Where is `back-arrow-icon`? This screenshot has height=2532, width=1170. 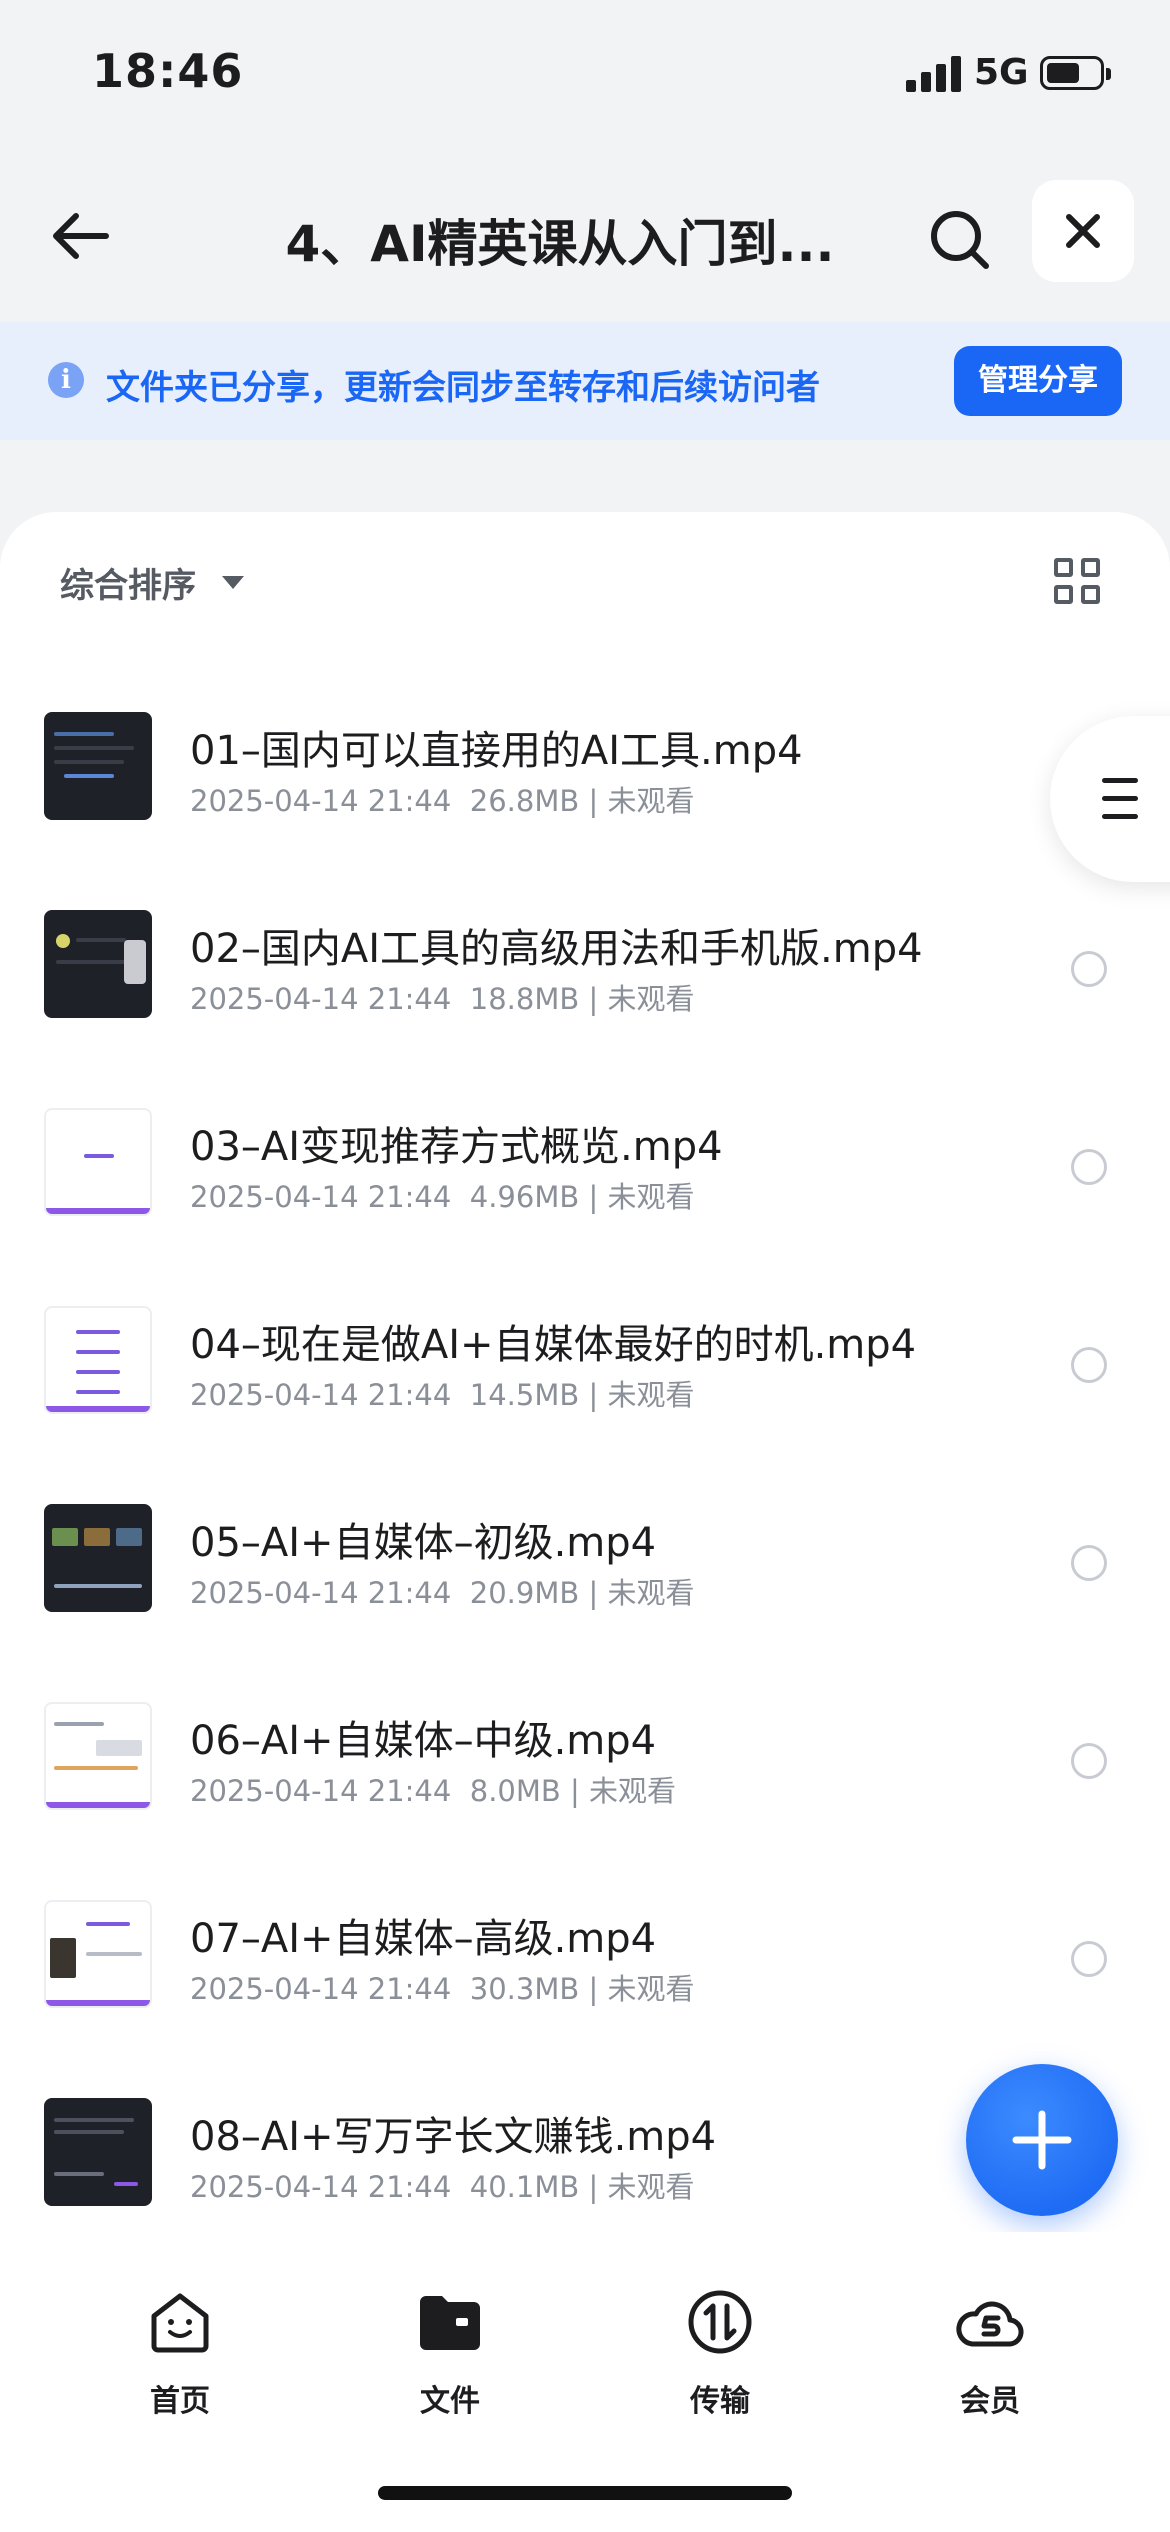 back-arrow-icon is located at coordinates (81, 236).